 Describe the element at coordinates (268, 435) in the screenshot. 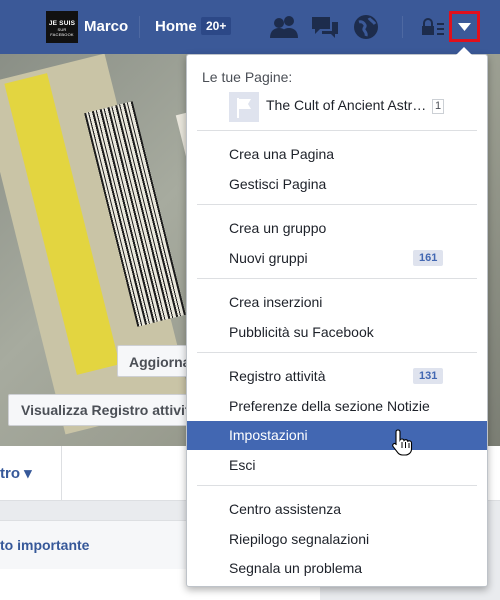

I see `menu-item-label: Impostazioni` at that location.